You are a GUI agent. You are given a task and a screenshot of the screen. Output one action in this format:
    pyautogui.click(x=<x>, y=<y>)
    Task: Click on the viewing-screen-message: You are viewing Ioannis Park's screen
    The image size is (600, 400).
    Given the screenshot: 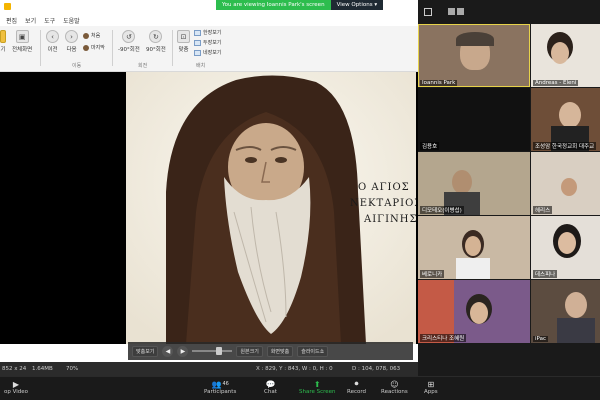 What is the action you would take?
    pyautogui.click(x=273, y=5)
    